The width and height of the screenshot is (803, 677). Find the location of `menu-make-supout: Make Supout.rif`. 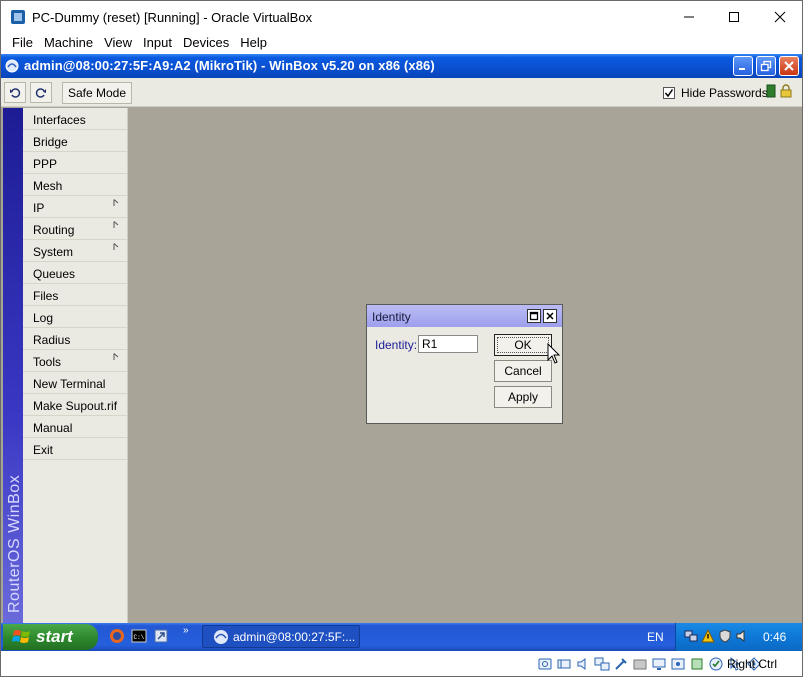

menu-make-supout: Make Supout.rif is located at coordinates (75, 405).